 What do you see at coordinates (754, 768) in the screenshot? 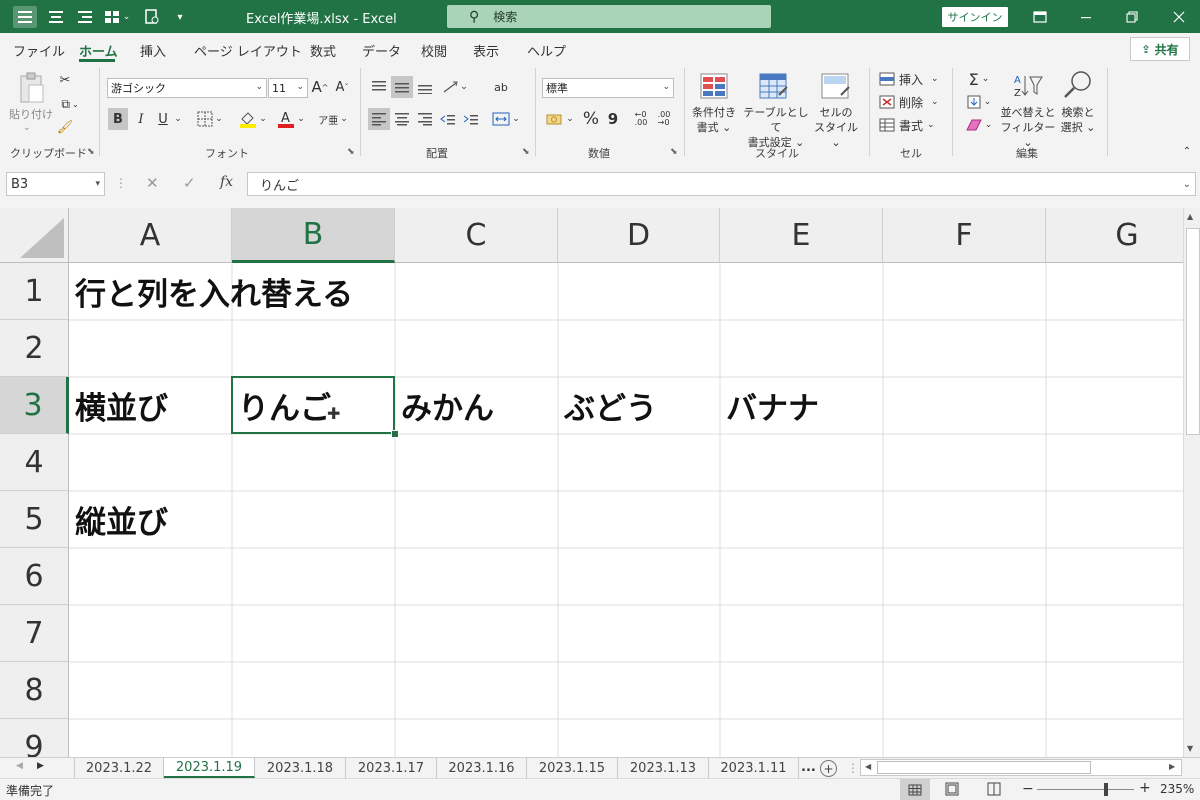
I see `sheet-tab: 2023.1.11` at bounding box center [754, 768].